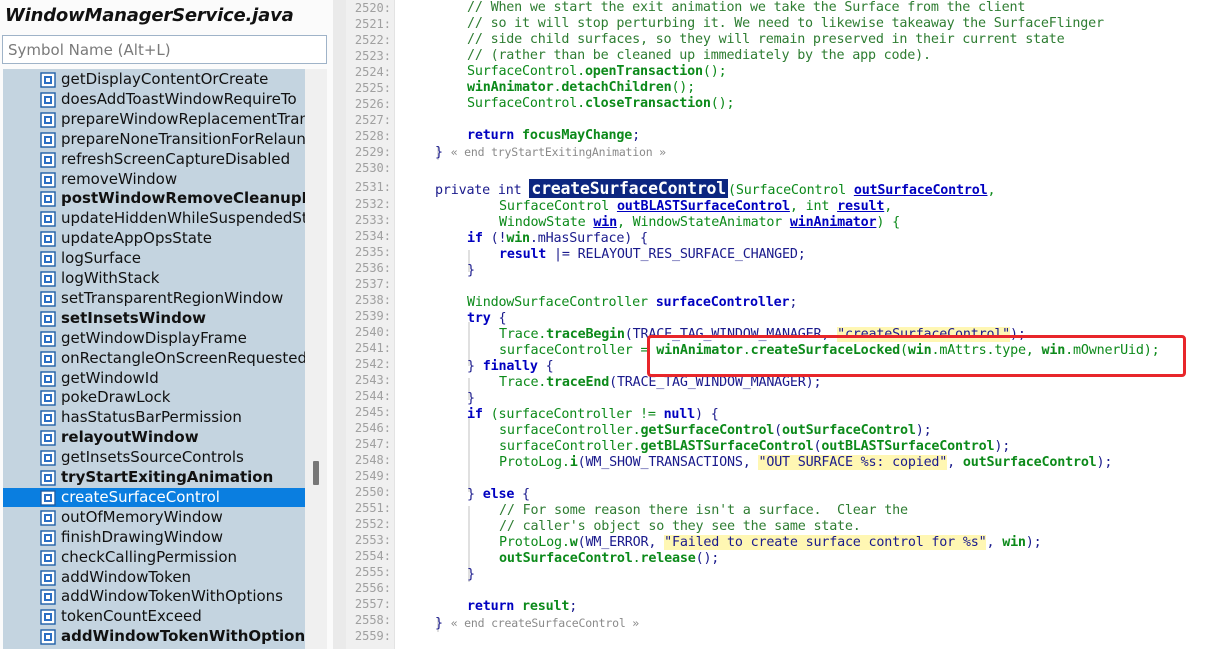 This screenshot has height=649, width=1210. Describe the element at coordinates (372, 492) in the screenshot. I see `line-number: 2550:` at that location.